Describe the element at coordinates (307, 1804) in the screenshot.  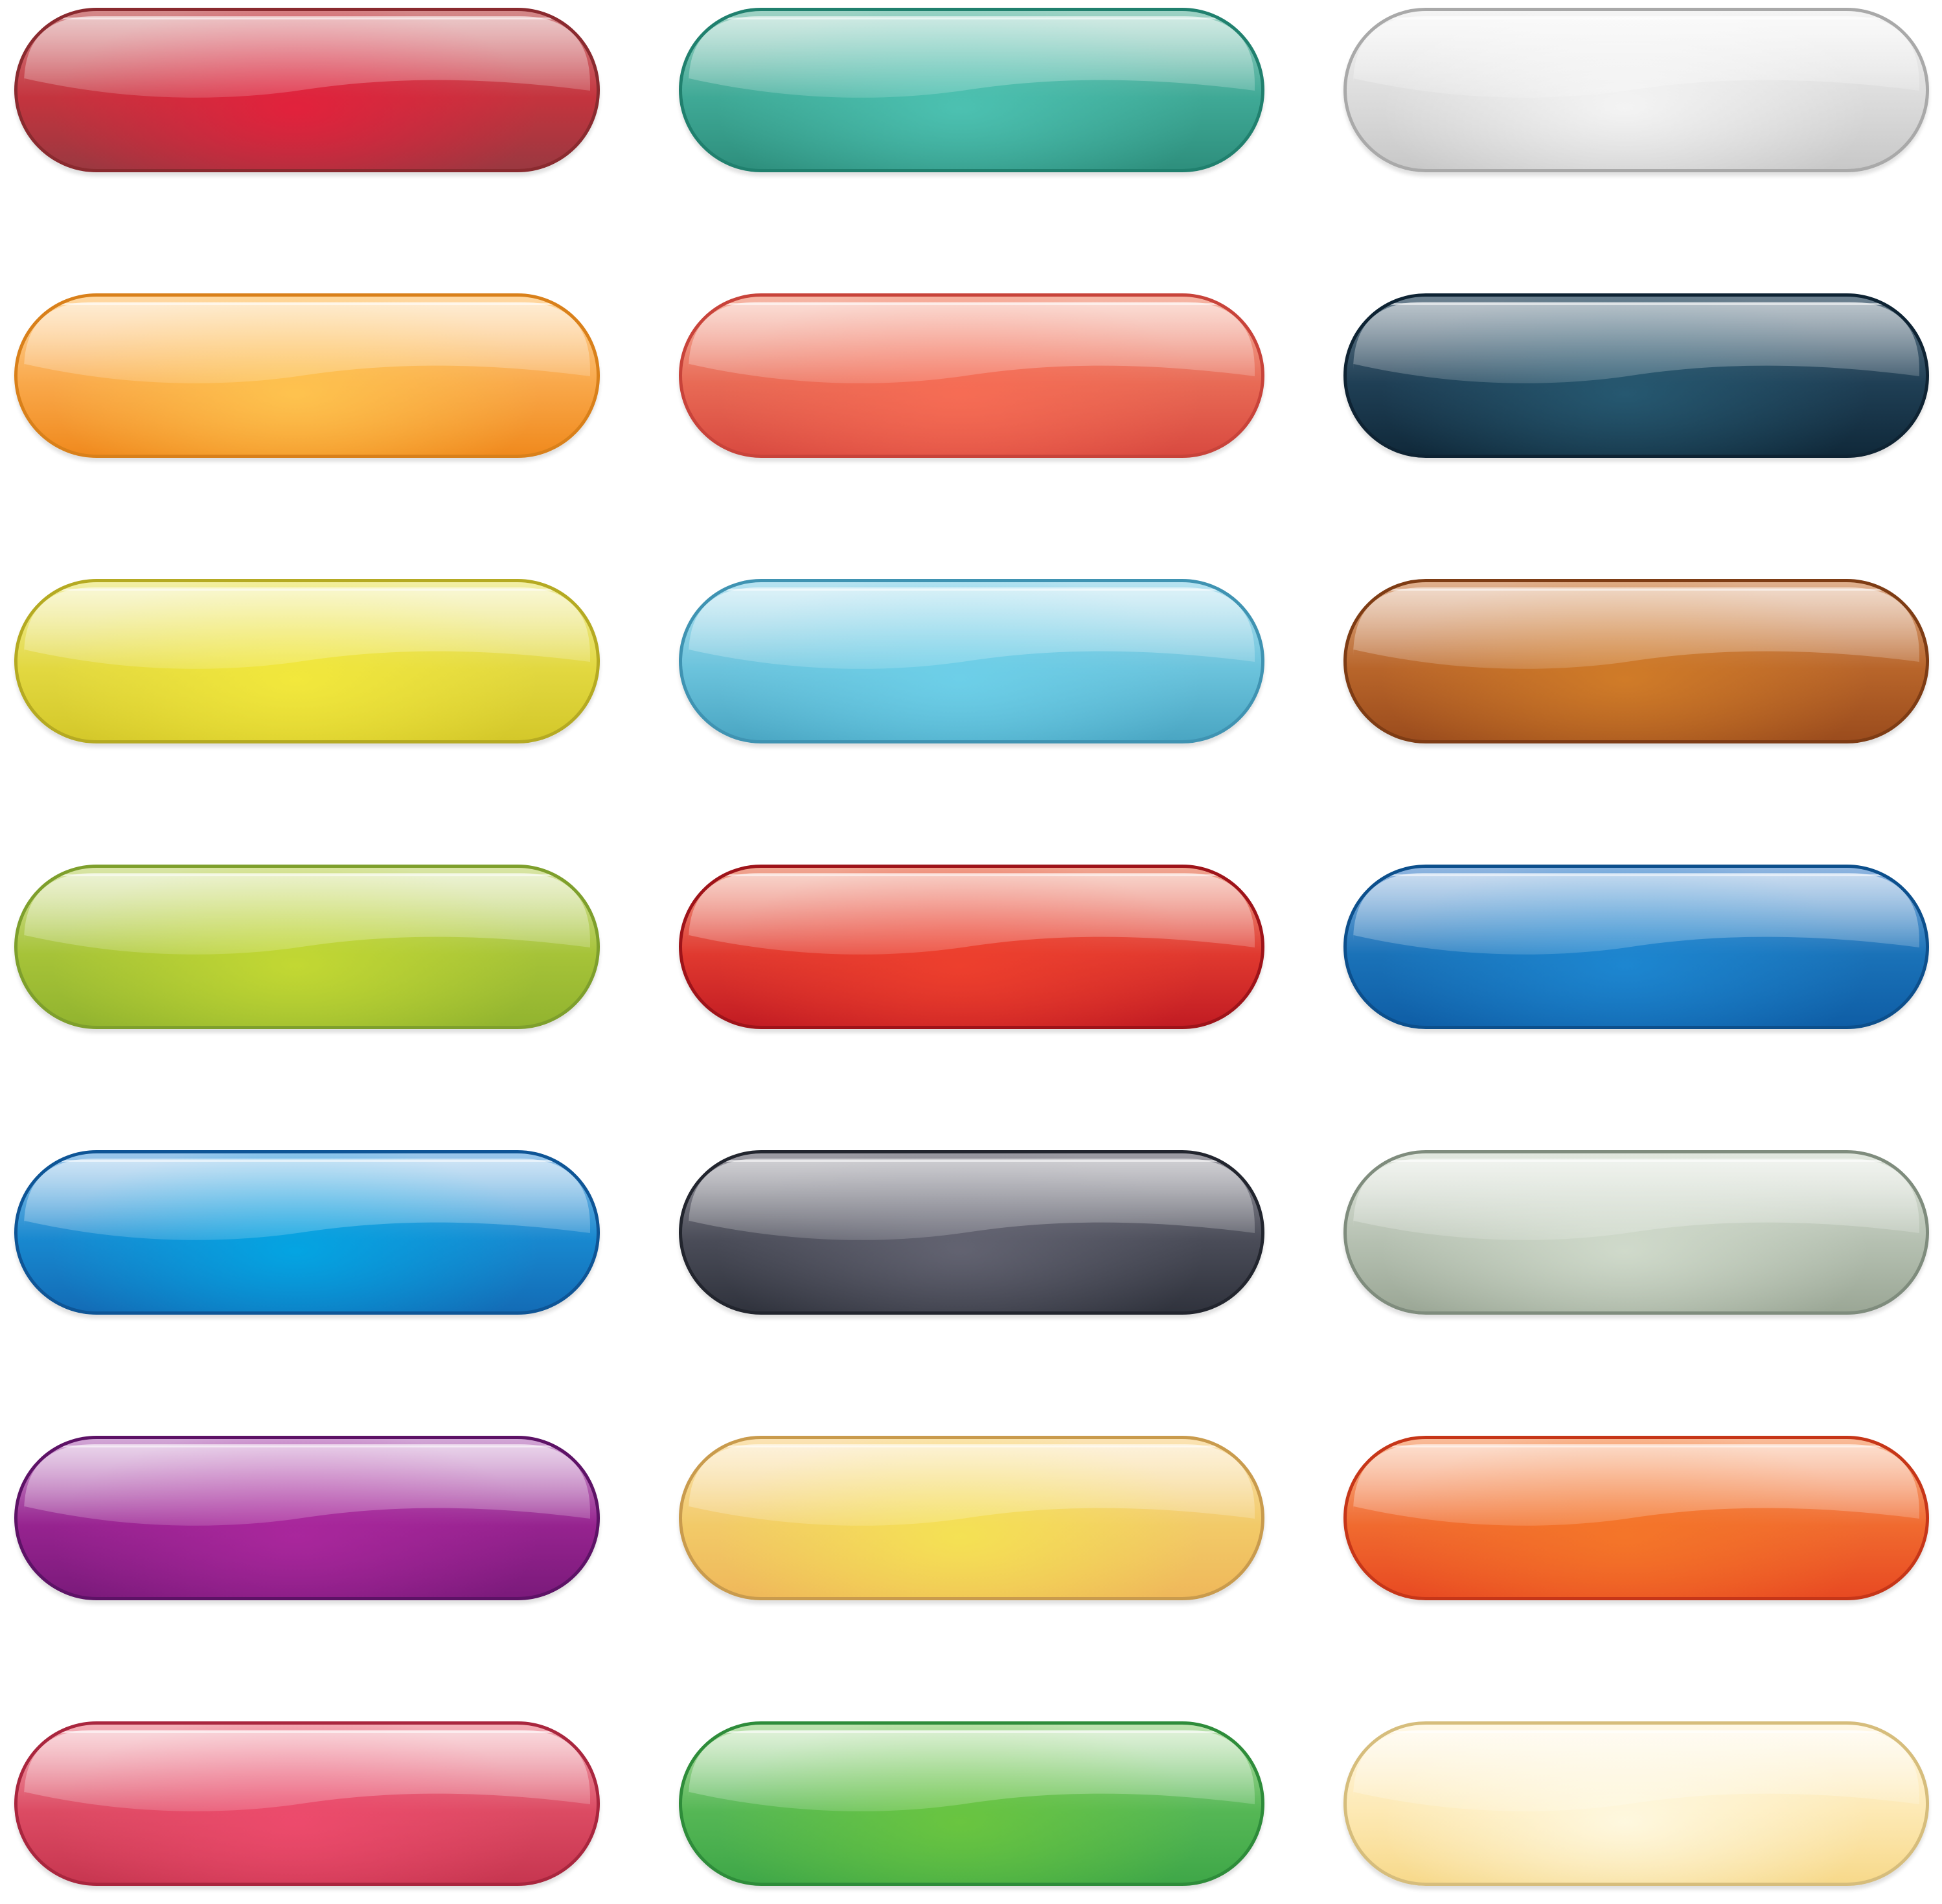
I see `rose-glossy-button` at that location.